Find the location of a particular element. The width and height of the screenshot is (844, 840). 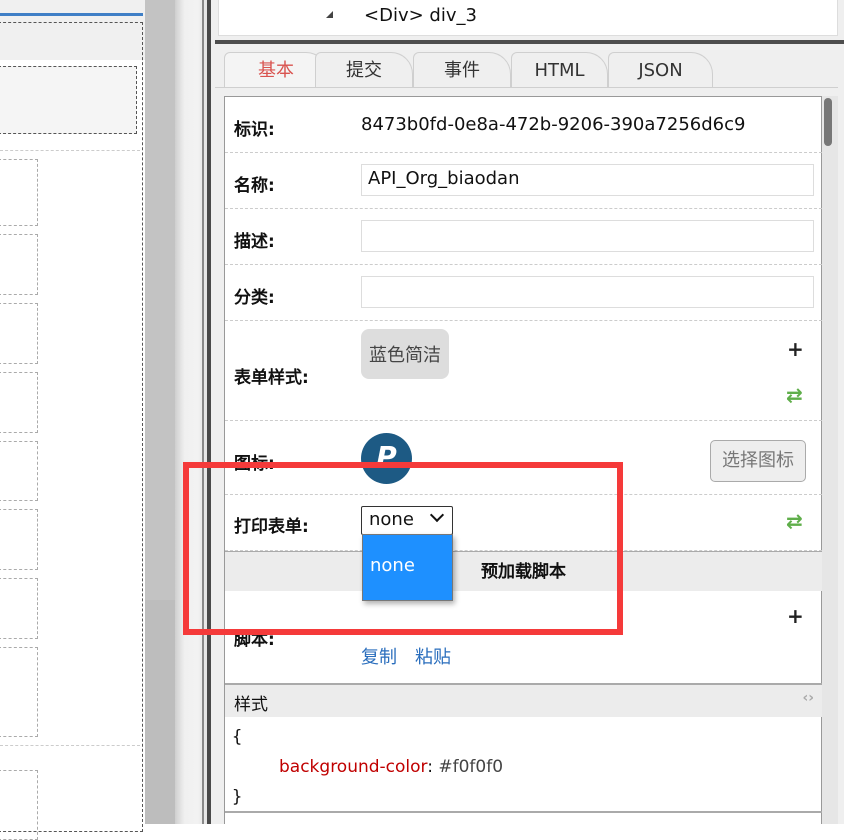

css-value: #f0f0f0 is located at coordinates (471, 767).